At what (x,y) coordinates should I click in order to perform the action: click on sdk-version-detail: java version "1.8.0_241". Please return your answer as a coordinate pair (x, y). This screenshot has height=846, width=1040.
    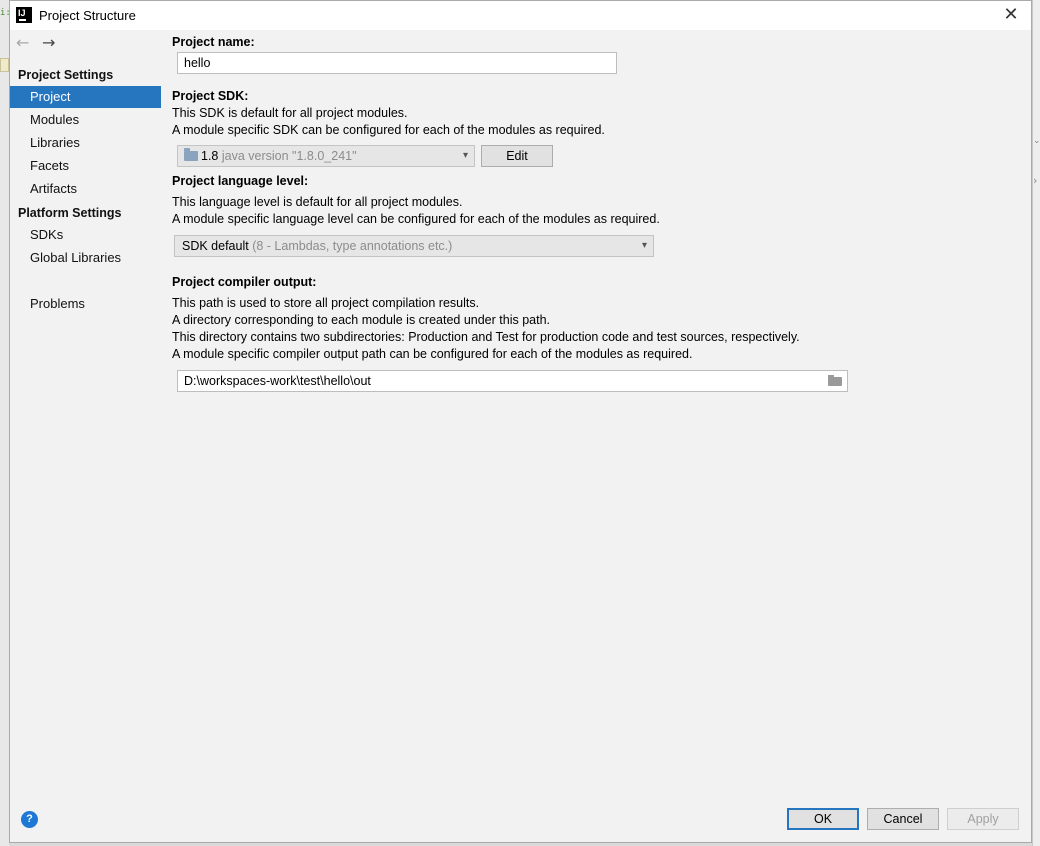
    Looking at the image, I should click on (289, 156).